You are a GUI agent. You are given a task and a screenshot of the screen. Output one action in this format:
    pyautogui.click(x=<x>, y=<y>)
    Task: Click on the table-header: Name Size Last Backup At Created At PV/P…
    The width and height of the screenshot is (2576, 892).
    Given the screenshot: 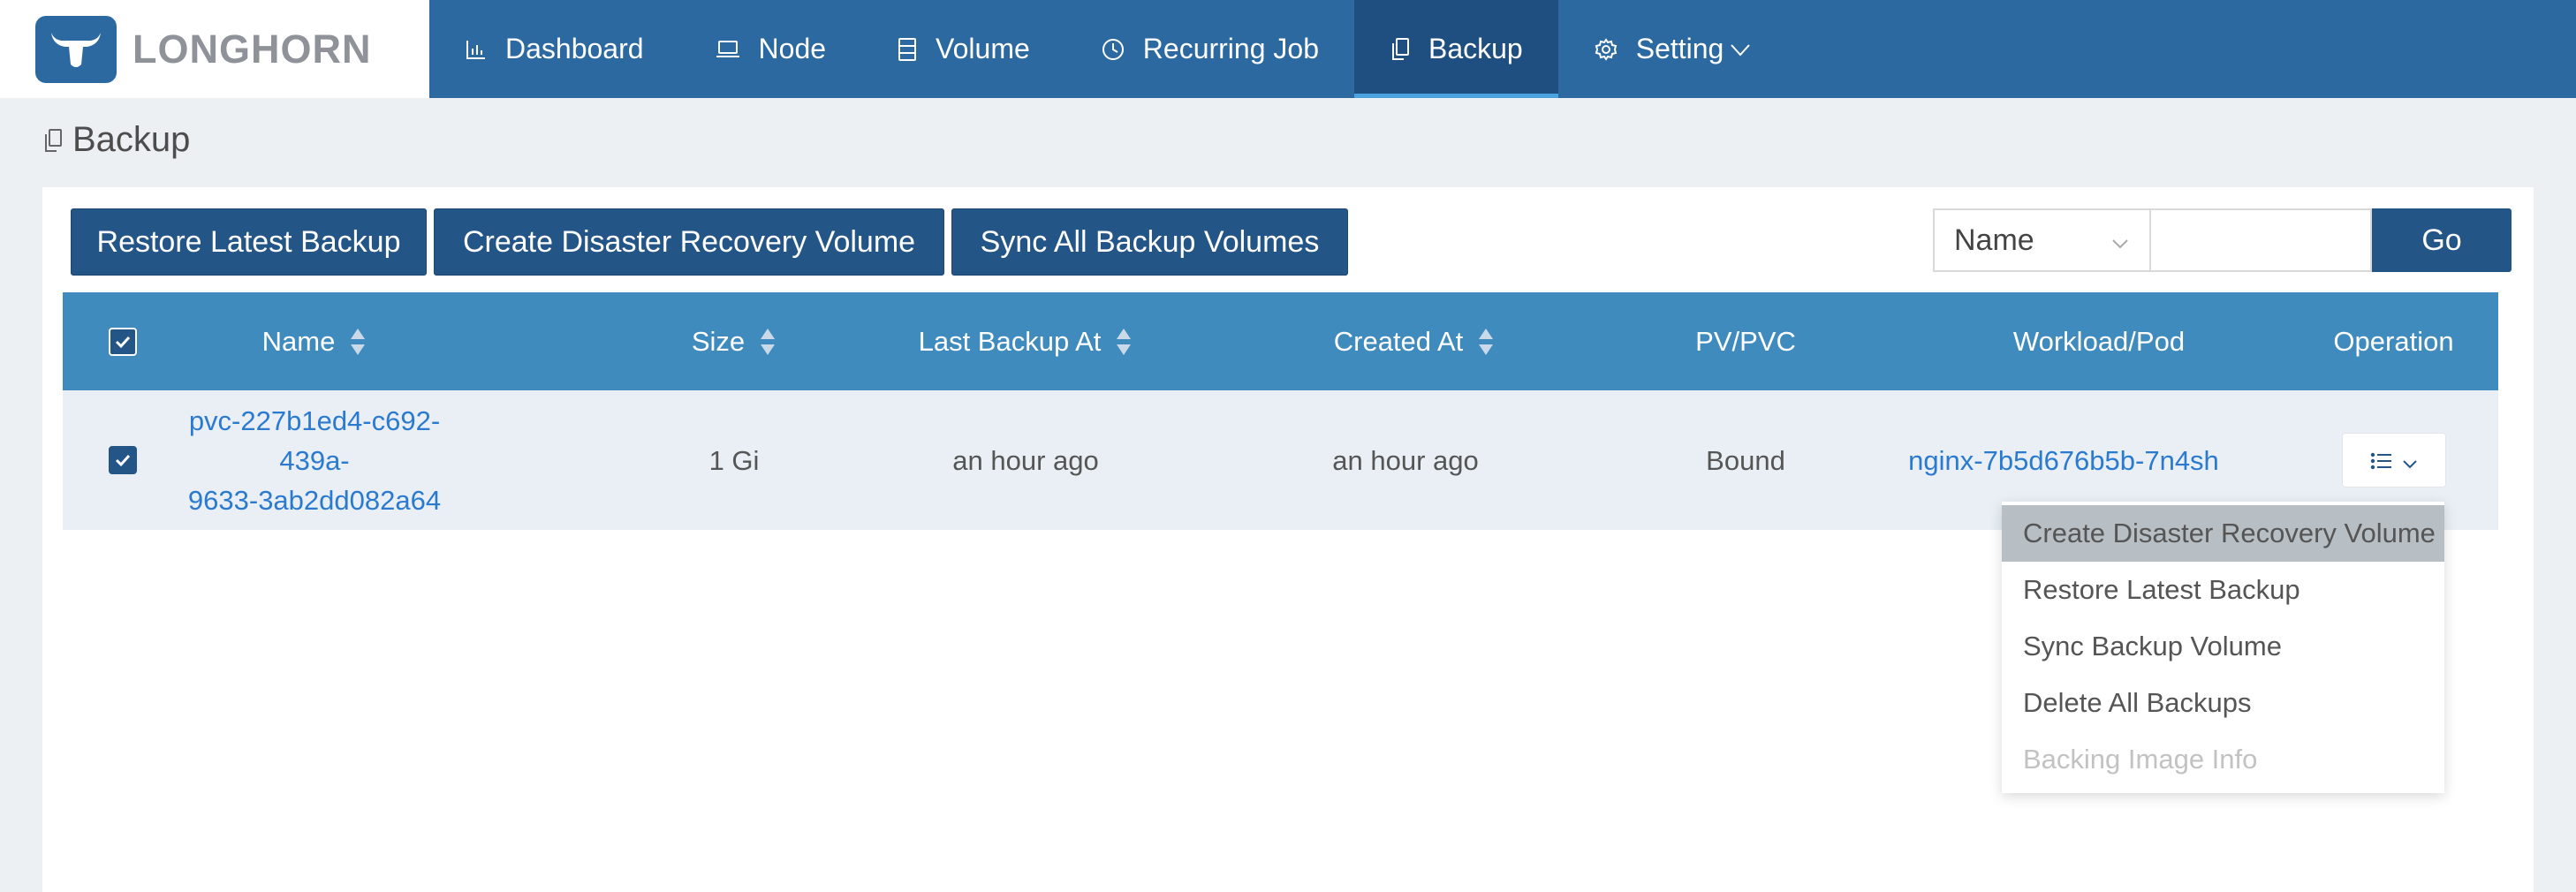 What is the action you would take?
    pyautogui.click(x=1281, y=341)
    